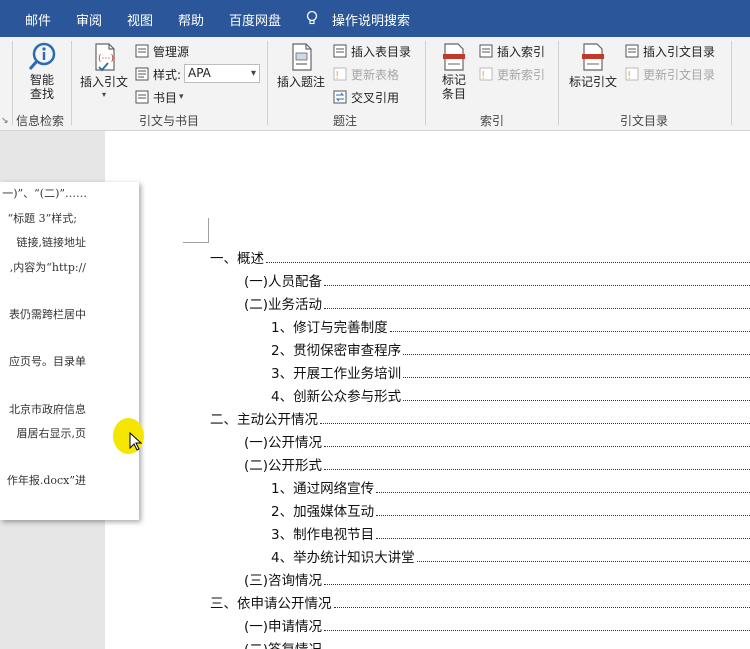 The image size is (750, 649). What do you see at coordinates (222, 73) in the screenshot?
I see `citation-style-dropdown: APA ▾` at bounding box center [222, 73].